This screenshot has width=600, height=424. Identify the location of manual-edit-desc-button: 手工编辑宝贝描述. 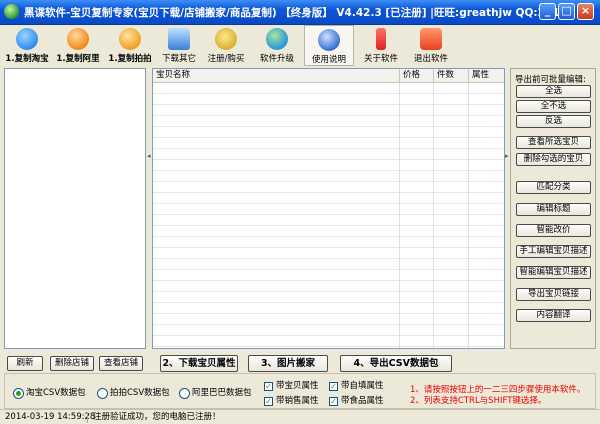
(553, 251).